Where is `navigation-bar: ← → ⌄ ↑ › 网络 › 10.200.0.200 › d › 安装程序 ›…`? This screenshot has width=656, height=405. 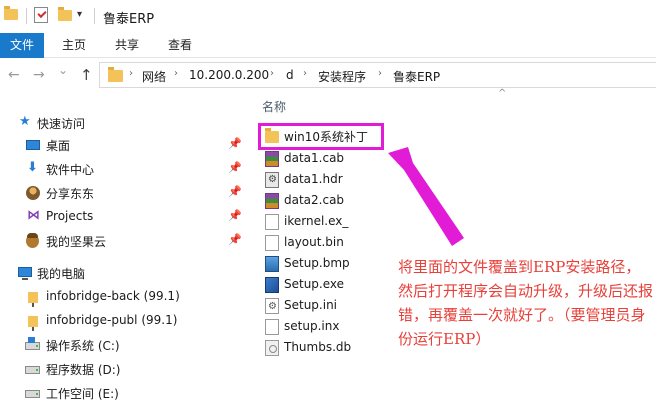
navigation-bar: ← → ⌄ ↑ › 网络 › 10.200.0.200 › d › 安装程序 ›… is located at coordinates (328, 75).